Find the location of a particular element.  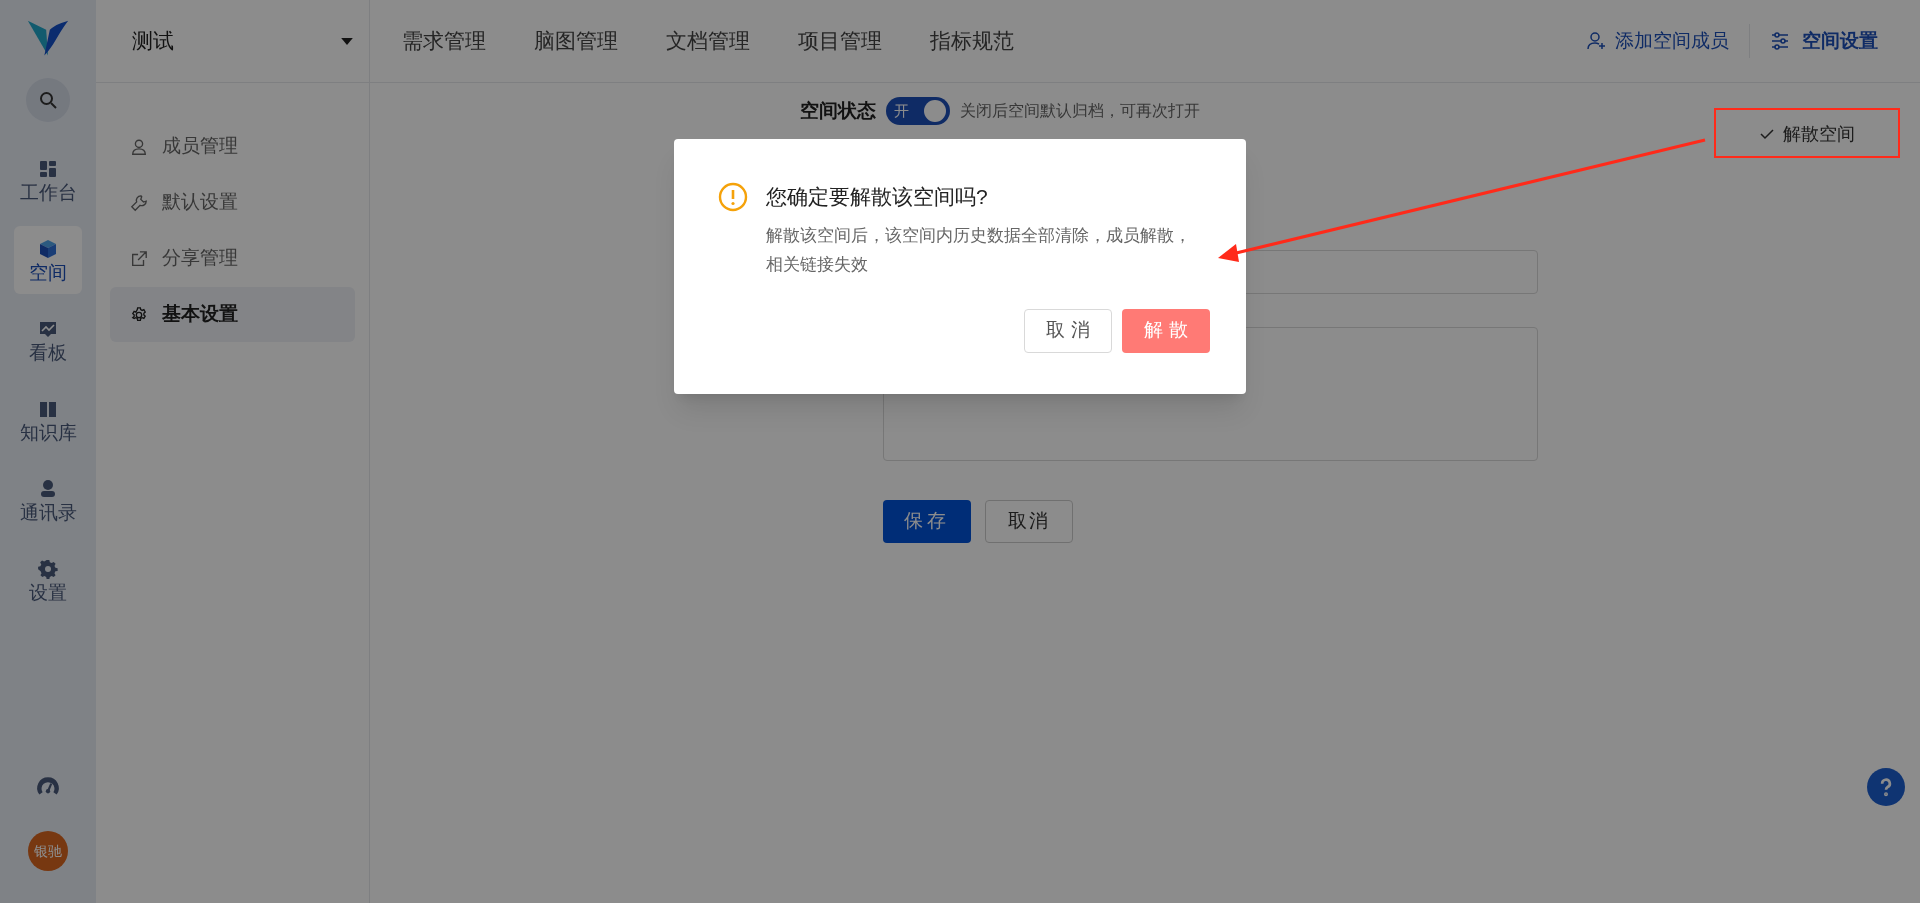

warning-icon is located at coordinates (733, 196).